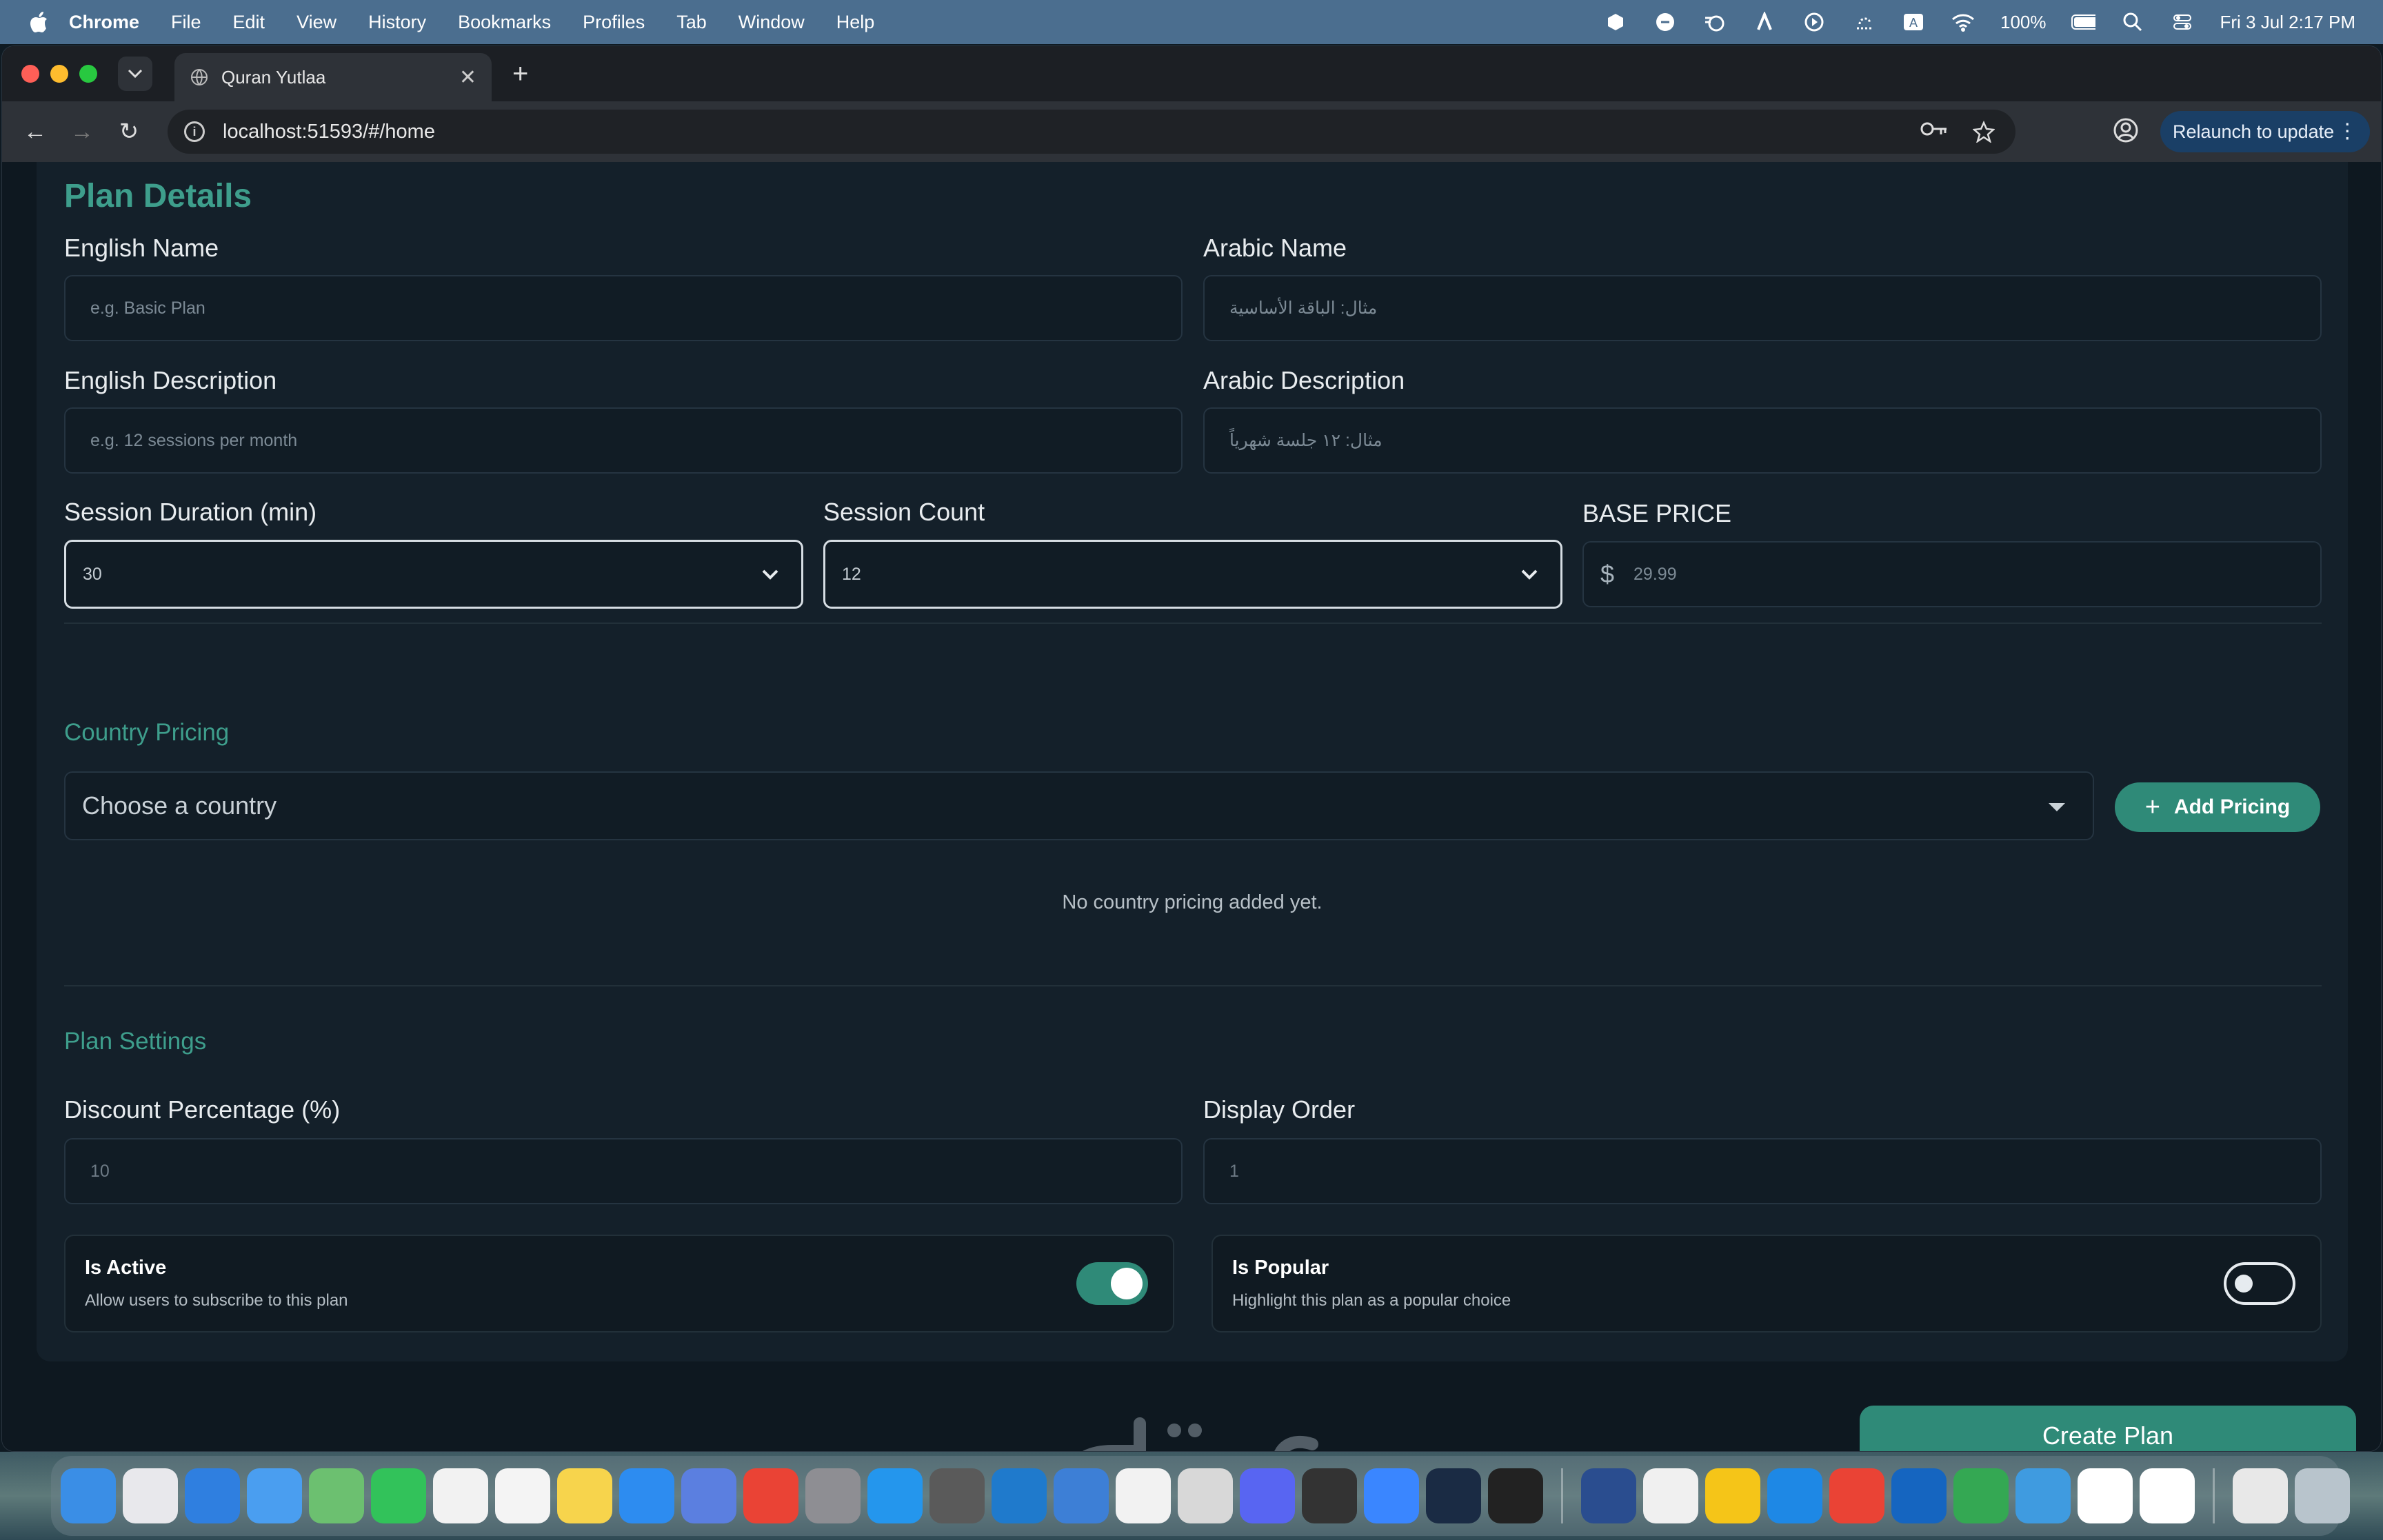 This screenshot has width=2383, height=1540. What do you see at coordinates (584, 1496) in the screenshot?
I see `notes-icon` at bounding box center [584, 1496].